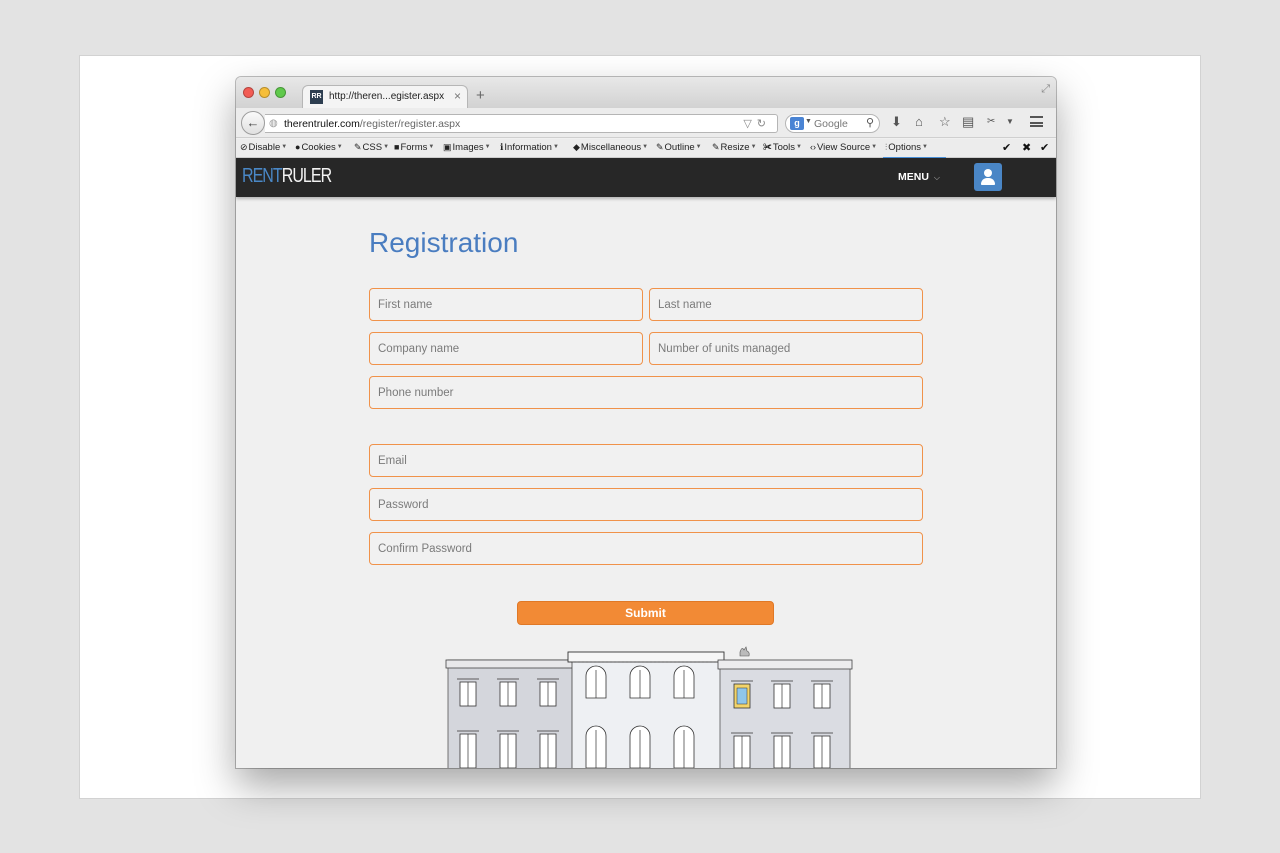 The height and width of the screenshot is (853, 1280). I want to click on cookies-icon: ●, so click(298, 147).